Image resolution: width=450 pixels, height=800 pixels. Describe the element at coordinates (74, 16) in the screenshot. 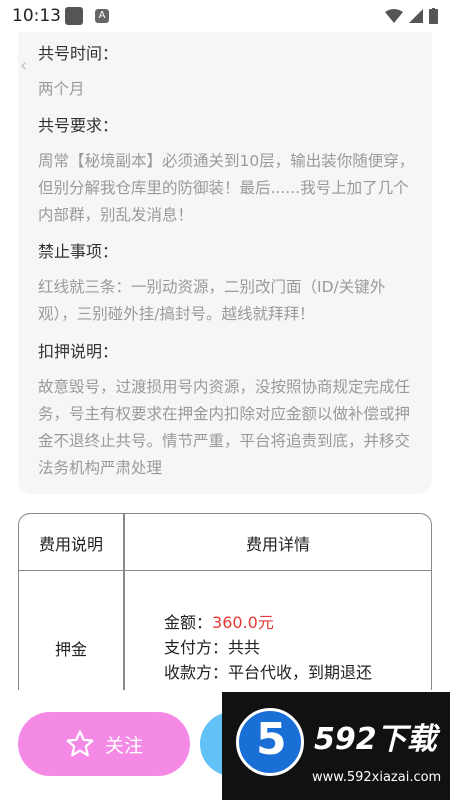

I see `app-notification-icon` at that location.